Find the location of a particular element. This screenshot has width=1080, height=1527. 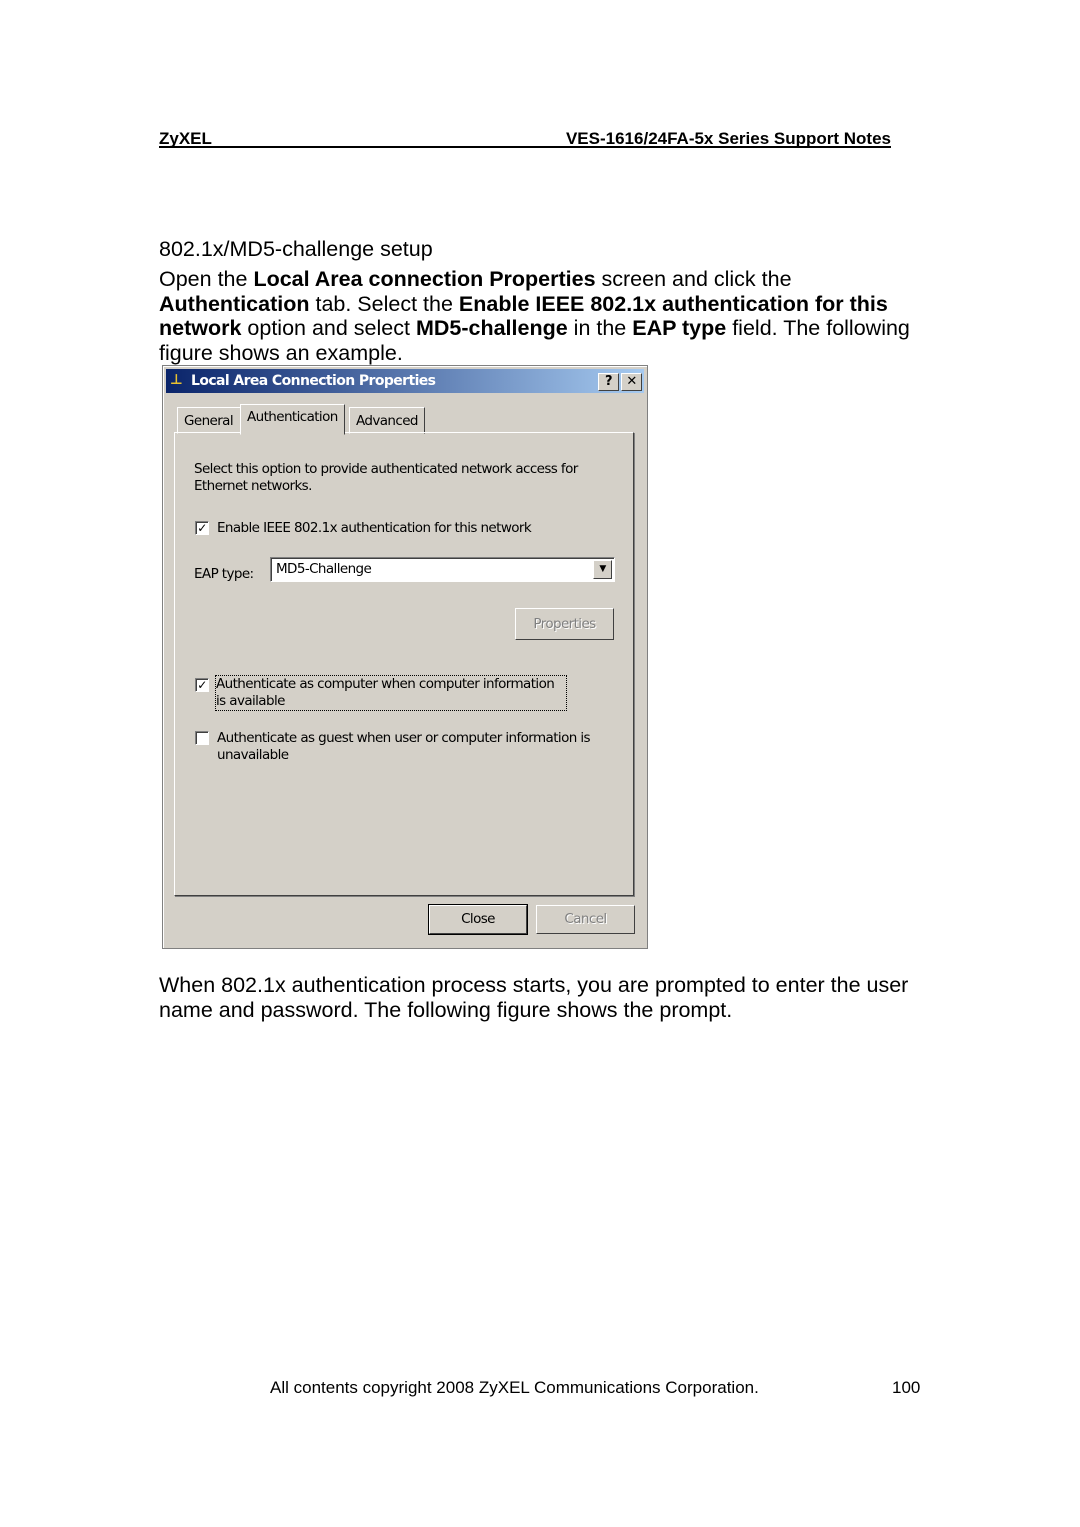

emphasis-text: EAP type is located at coordinates (679, 328).